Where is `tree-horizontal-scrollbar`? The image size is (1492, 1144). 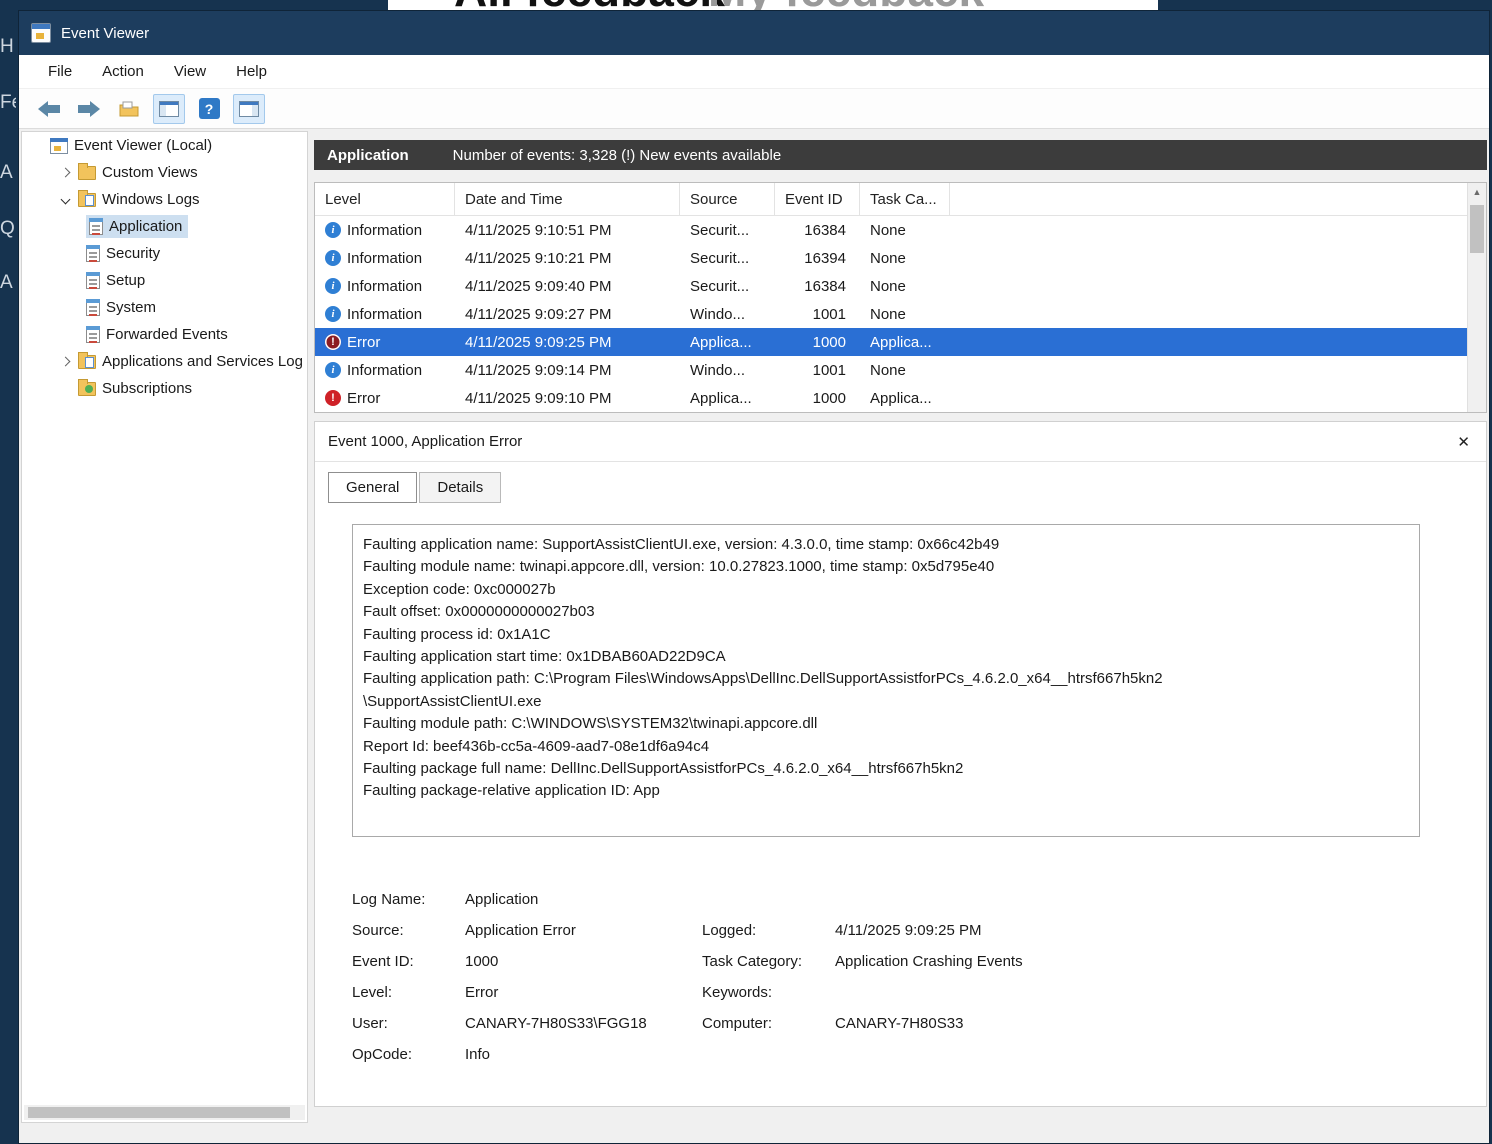 tree-horizontal-scrollbar is located at coordinates (164, 1112).